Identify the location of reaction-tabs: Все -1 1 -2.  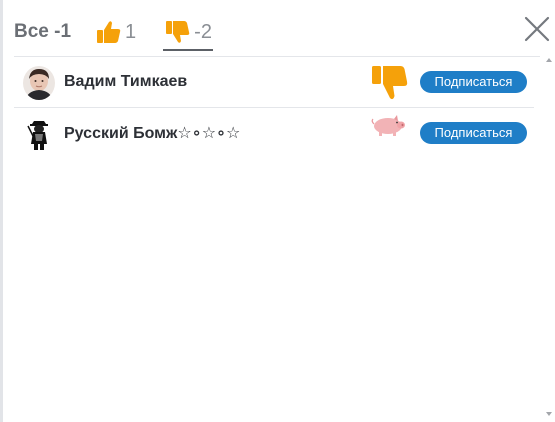
(113, 32).